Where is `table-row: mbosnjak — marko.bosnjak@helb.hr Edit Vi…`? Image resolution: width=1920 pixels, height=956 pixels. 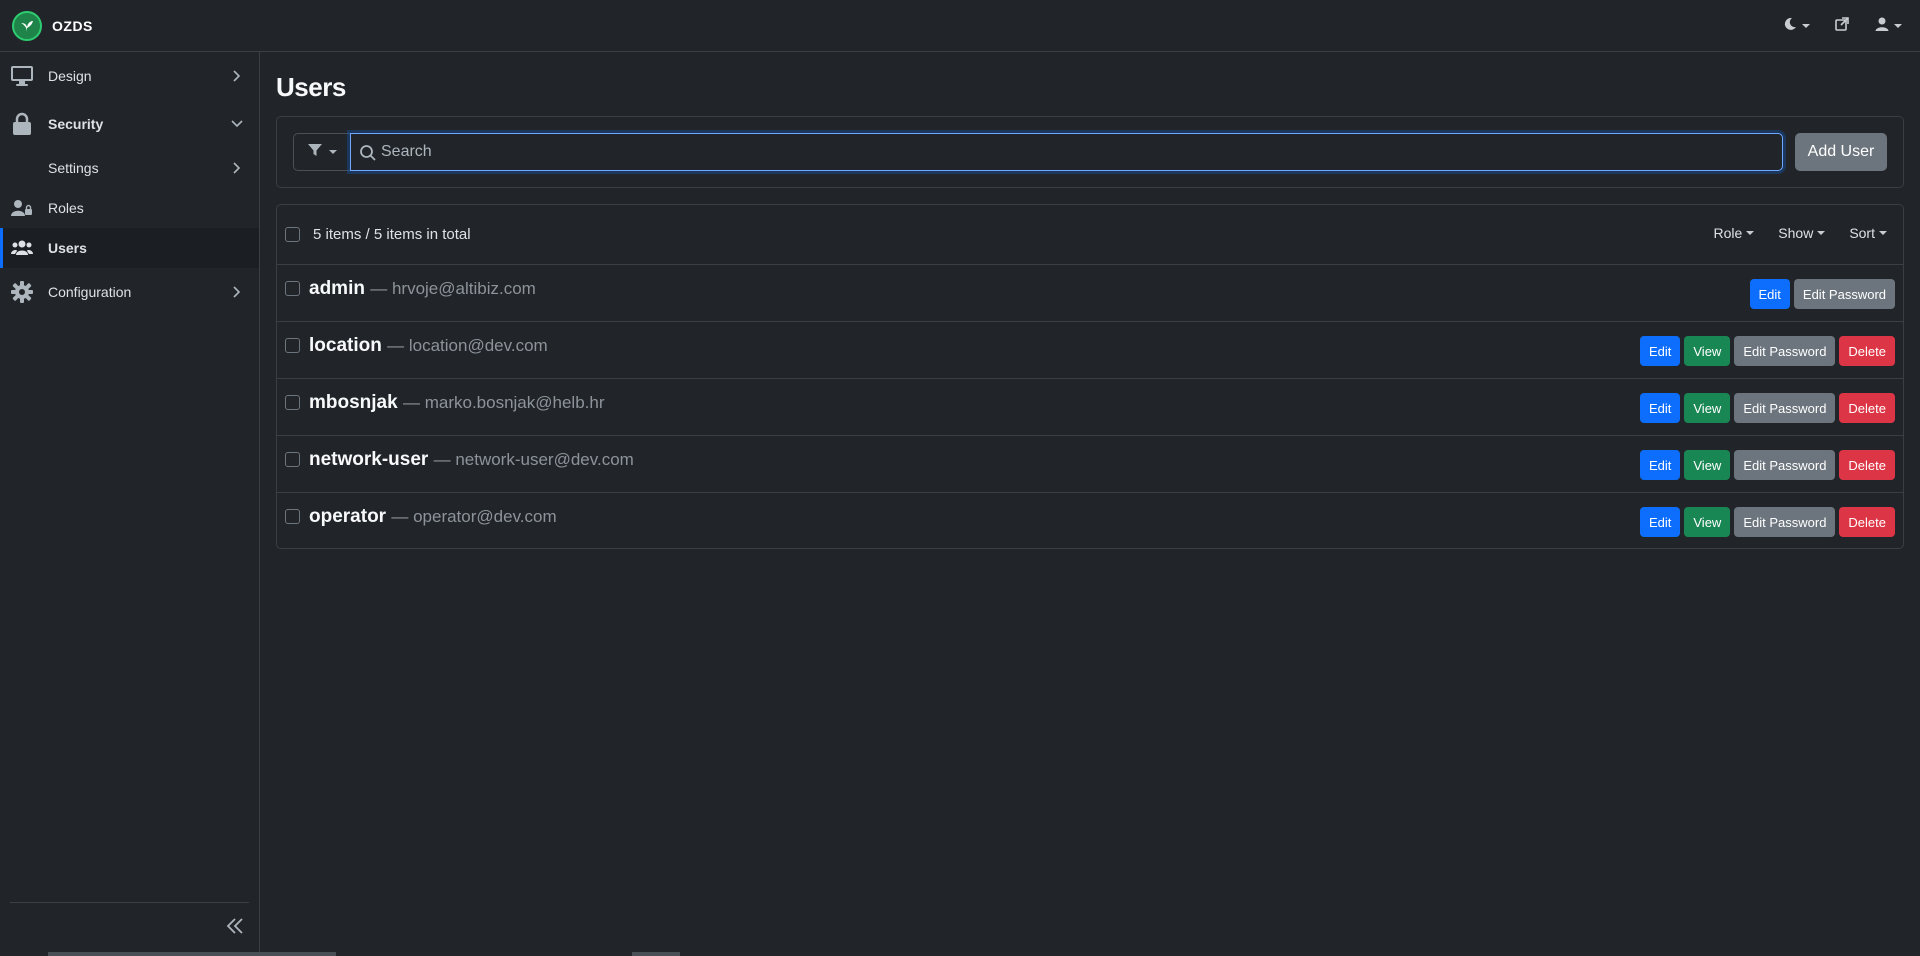
table-row: mbosnjak — marko.bosnjak@helb.hr Edit Vi… is located at coordinates (1090, 407).